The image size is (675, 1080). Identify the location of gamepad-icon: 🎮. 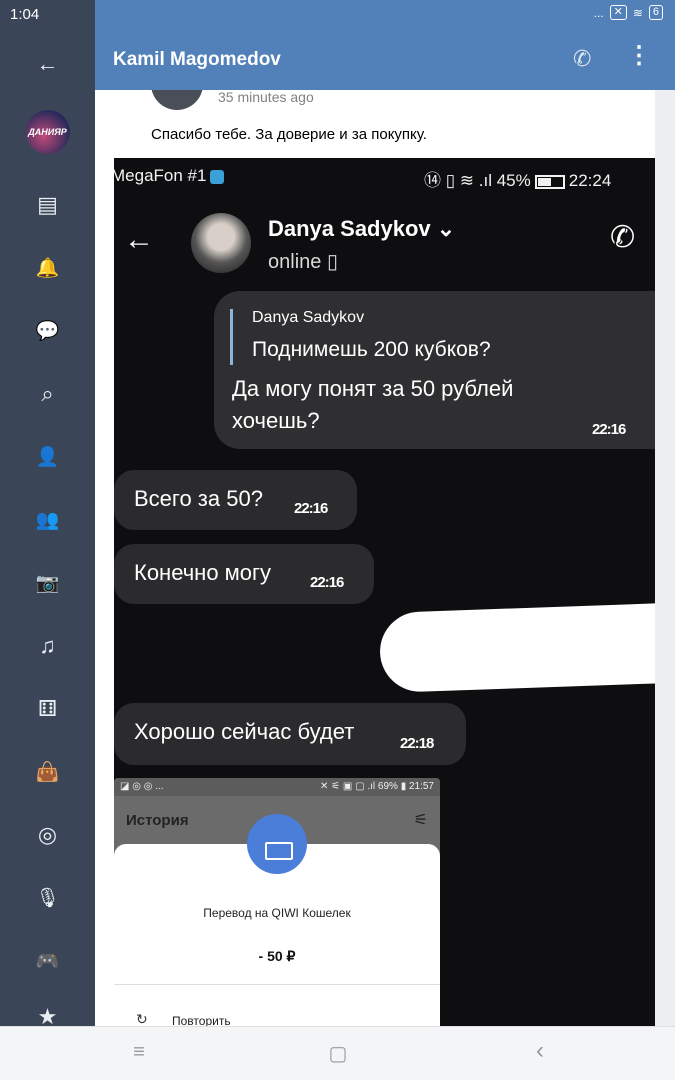
(47, 961).